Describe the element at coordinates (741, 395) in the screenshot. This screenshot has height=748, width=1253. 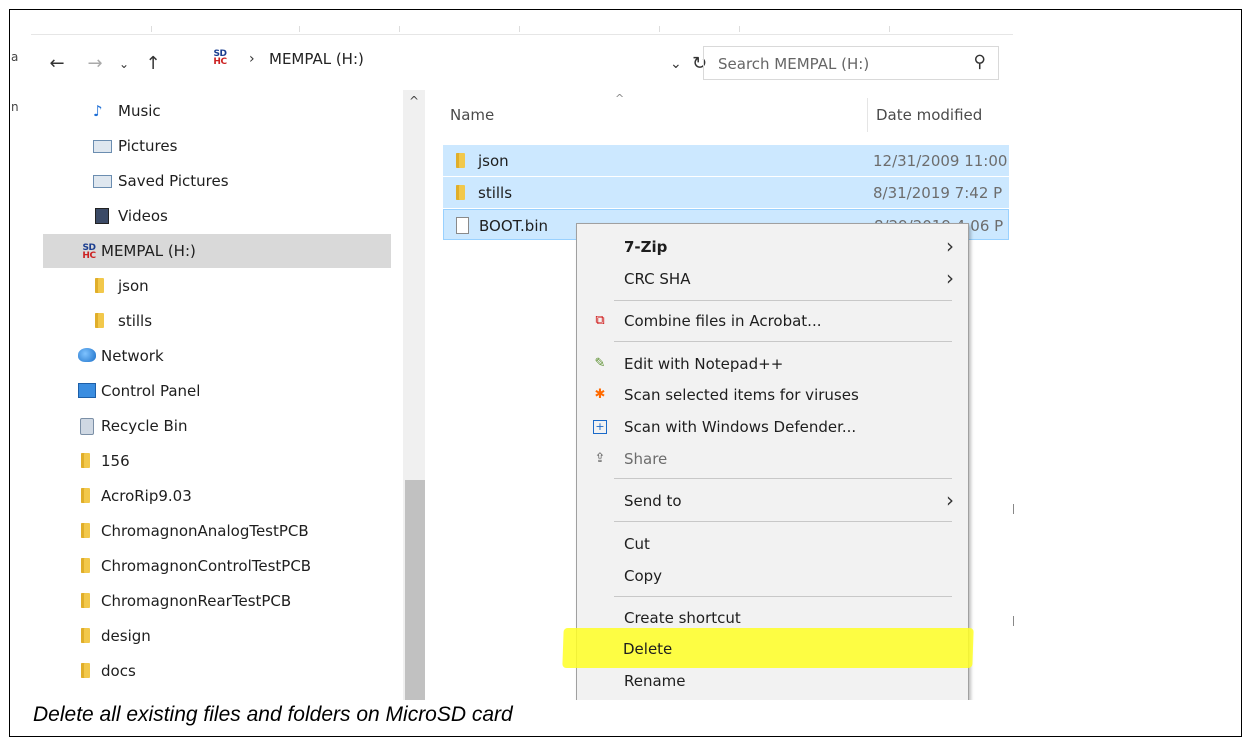
I see `menu-item-label: Scan selected items for viruses` at that location.